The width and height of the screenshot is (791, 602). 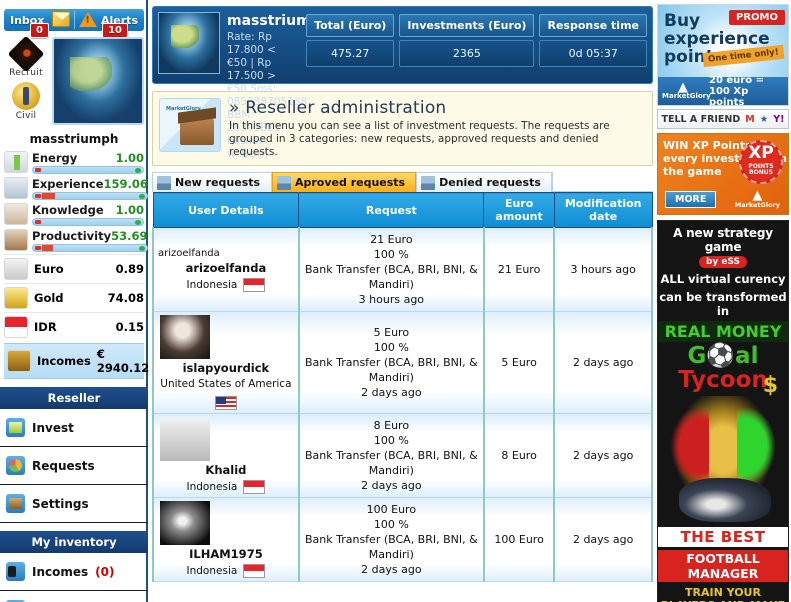 What do you see at coordinates (212, 182) in the screenshot?
I see `tab-new-requests: New requests` at bounding box center [212, 182].